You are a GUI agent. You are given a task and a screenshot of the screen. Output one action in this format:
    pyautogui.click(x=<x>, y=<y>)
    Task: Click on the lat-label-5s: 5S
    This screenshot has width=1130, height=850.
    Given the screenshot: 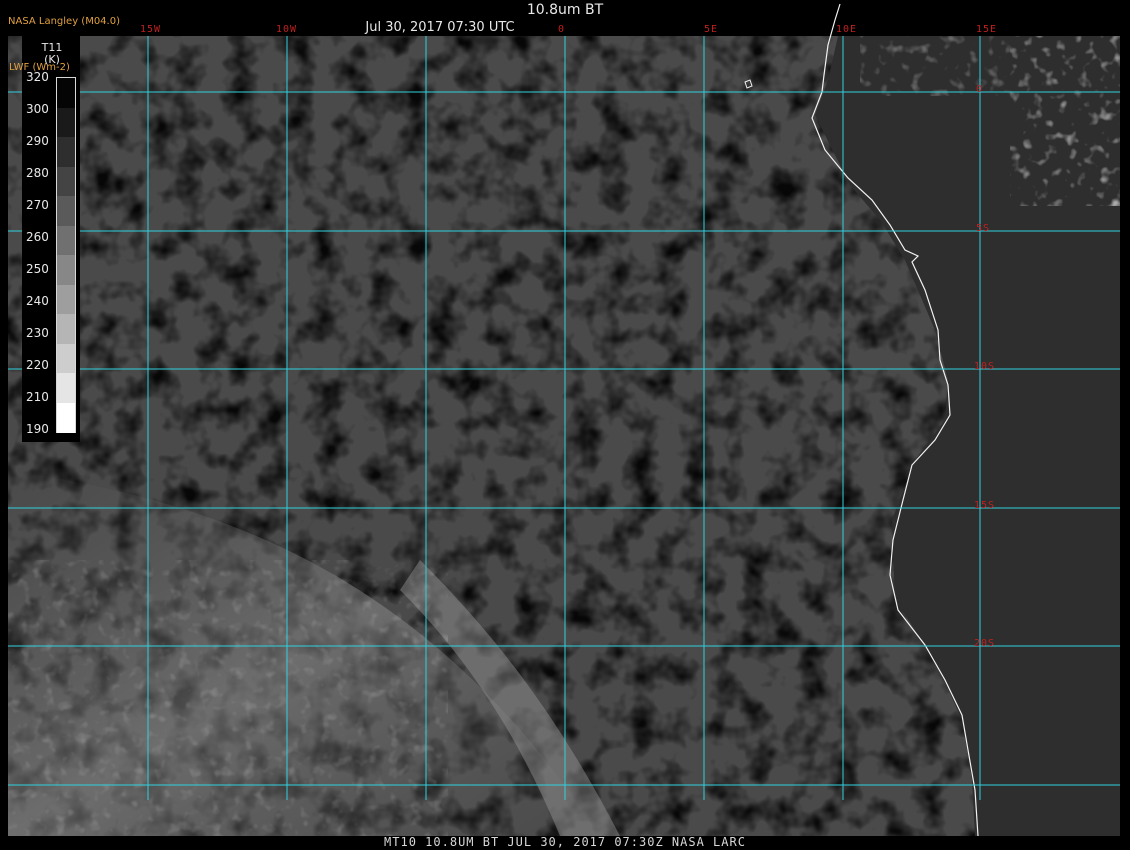 What is the action you would take?
    pyautogui.click(x=983, y=228)
    